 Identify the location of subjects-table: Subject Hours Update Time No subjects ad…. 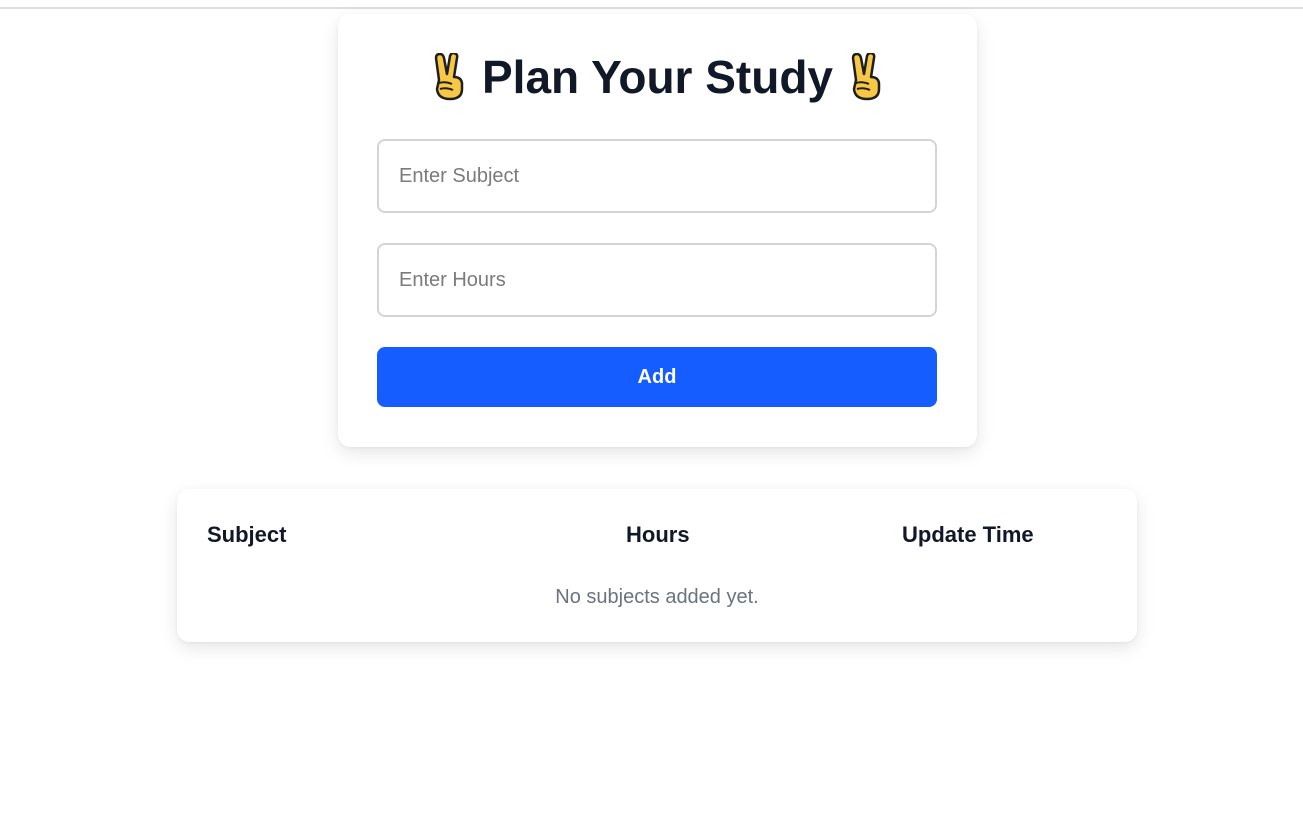
(657, 565).